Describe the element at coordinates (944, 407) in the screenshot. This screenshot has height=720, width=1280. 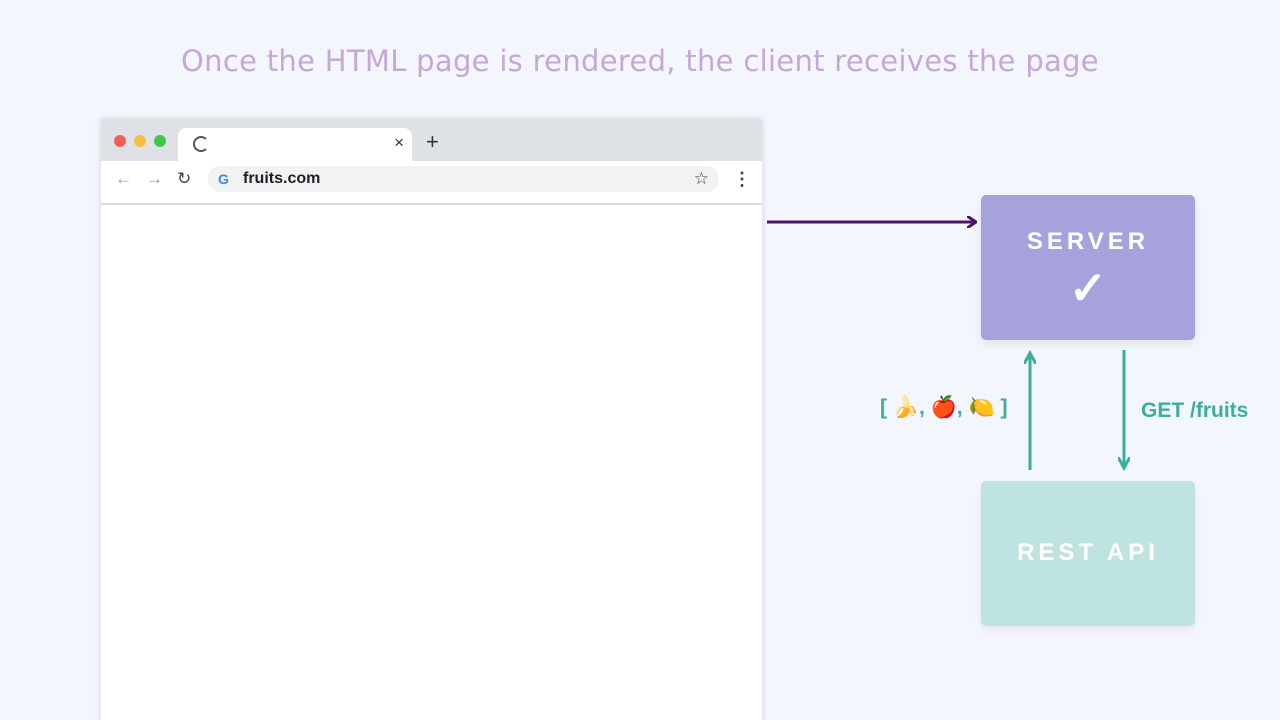
I see `response-label: [ 🍌, 🍎, 🍋 ]` at that location.